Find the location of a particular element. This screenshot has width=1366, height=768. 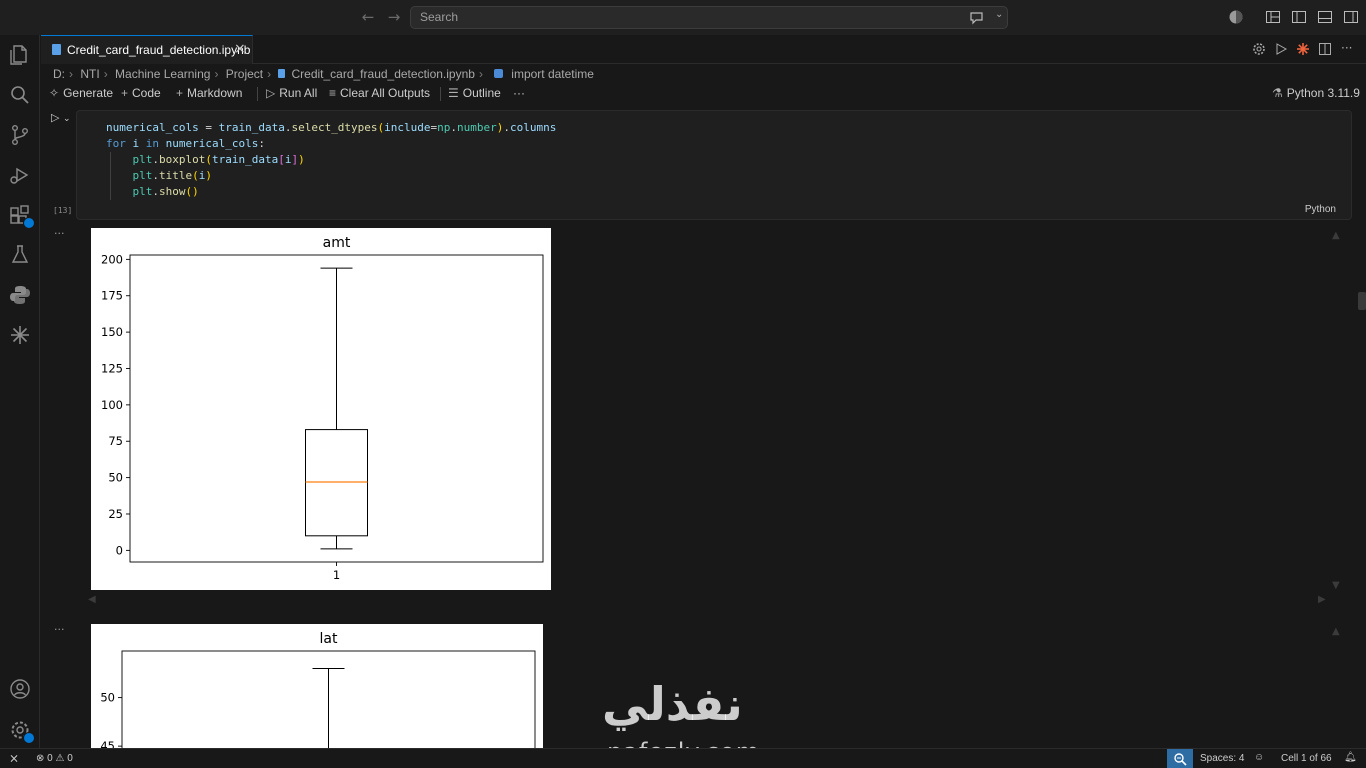

box-iqr is located at coordinates (336, 483).